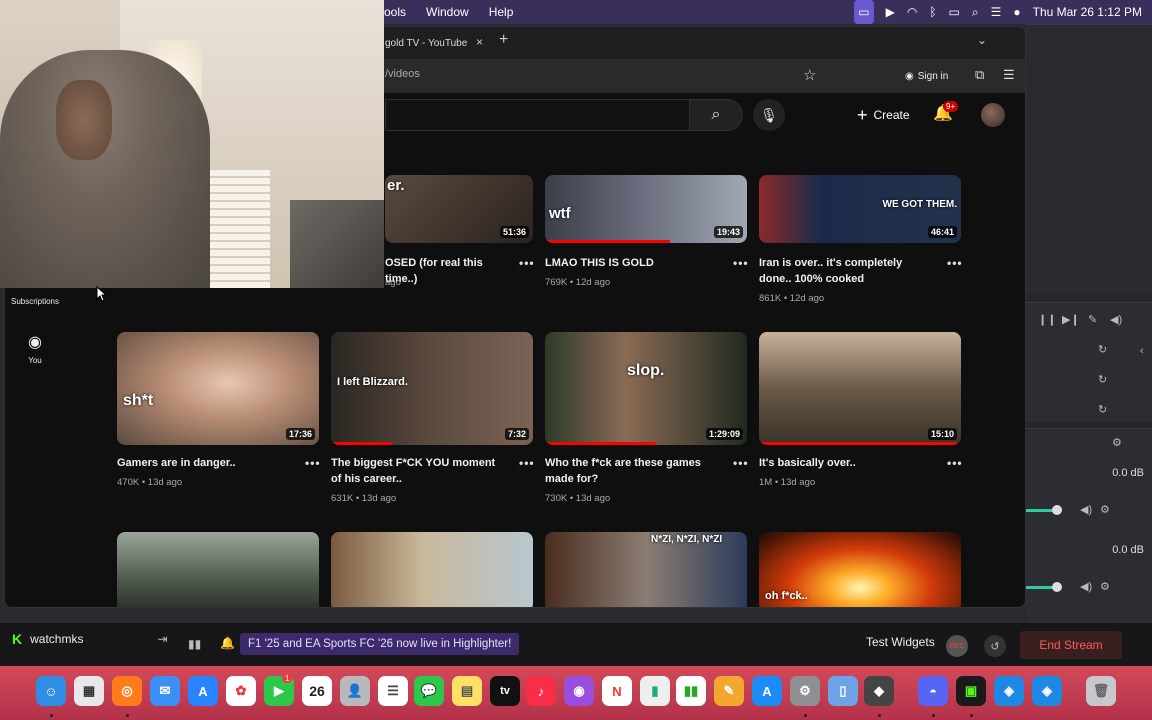  Describe the element at coordinates (1009, 691) in the screenshot. I see `safari-icon: ◈` at that location.